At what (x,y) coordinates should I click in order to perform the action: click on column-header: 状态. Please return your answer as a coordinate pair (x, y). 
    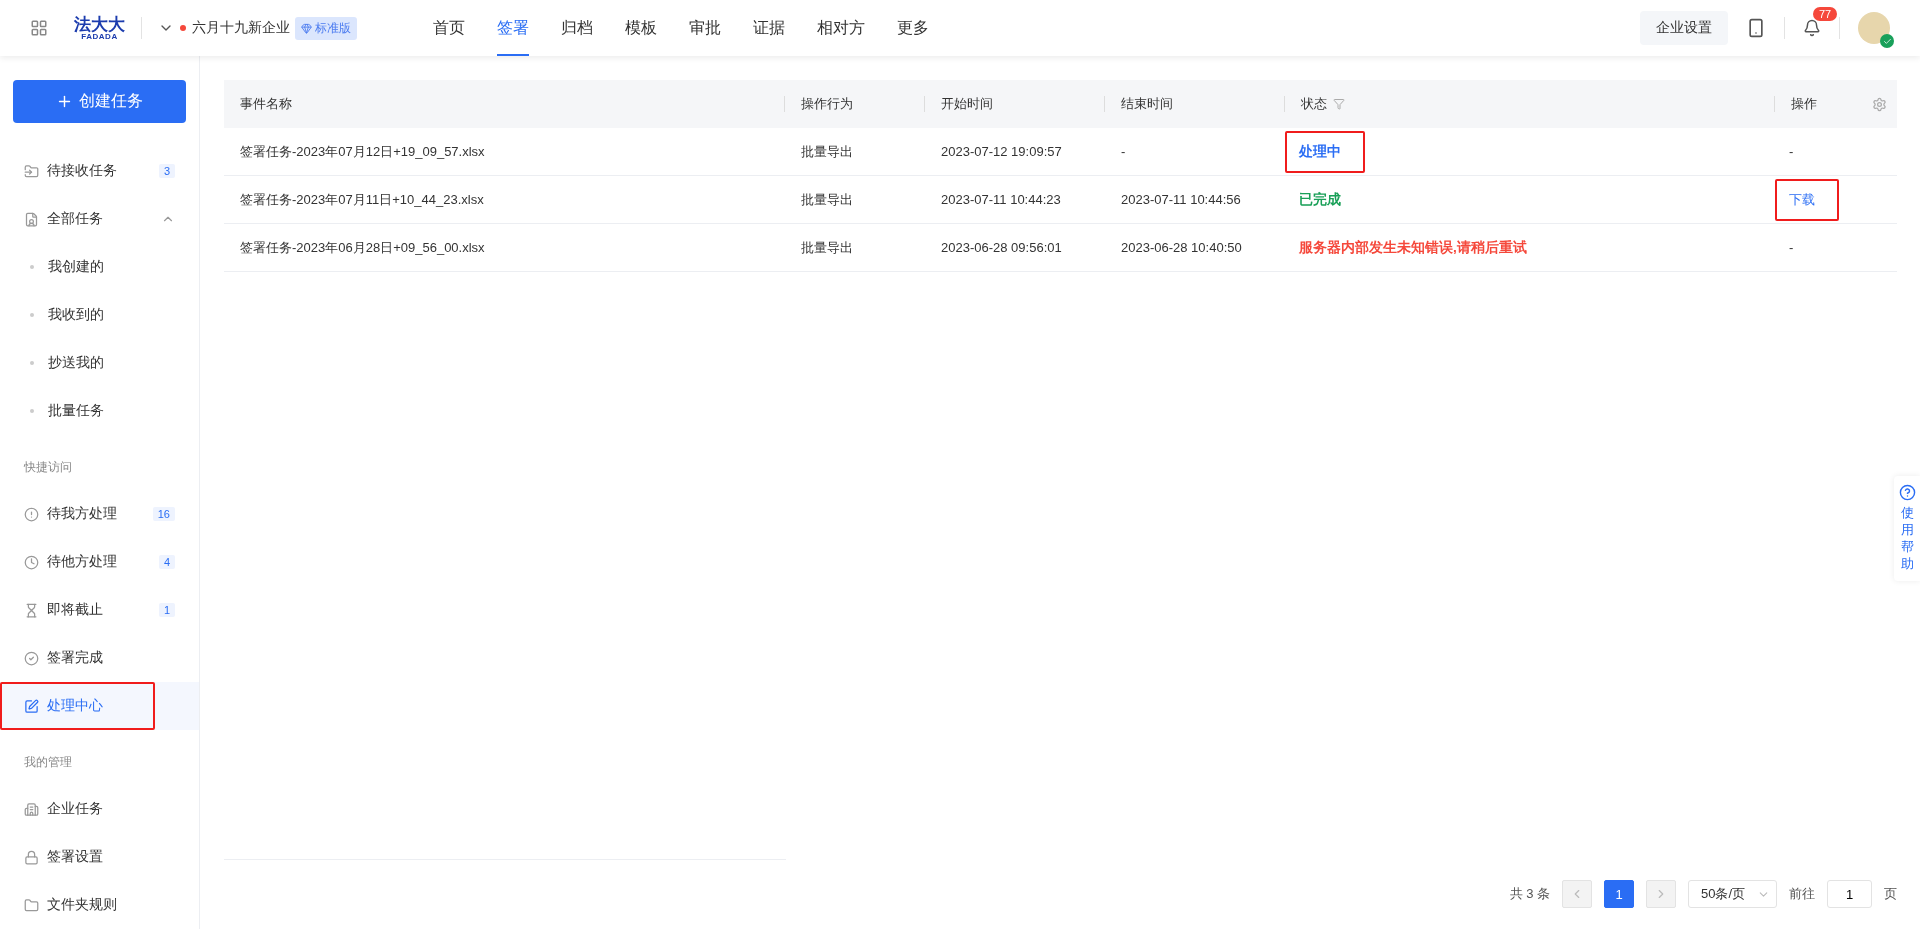
    Looking at the image, I should click on (1530, 104).